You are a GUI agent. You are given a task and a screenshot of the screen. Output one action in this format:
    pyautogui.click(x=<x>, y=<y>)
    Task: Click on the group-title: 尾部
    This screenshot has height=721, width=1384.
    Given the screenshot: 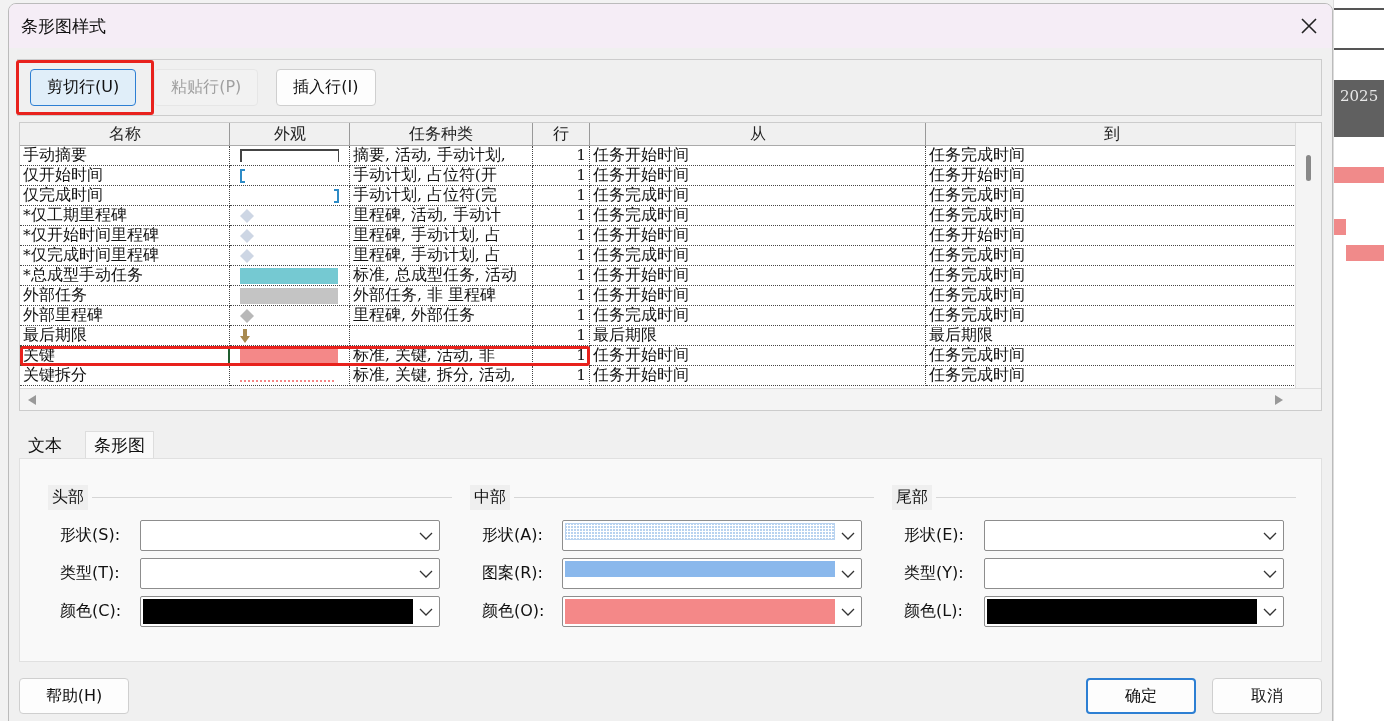 What is the action you would take?
    pyautogui.click(x=912, y=497)
    